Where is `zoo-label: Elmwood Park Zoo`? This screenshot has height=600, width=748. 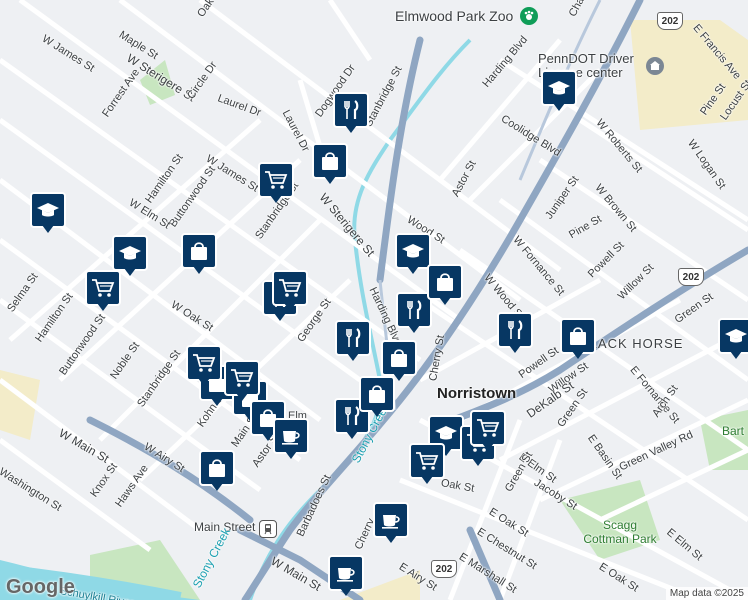 zoo-label: Elmwood Park Zoo is located at coordinates (454, 16).